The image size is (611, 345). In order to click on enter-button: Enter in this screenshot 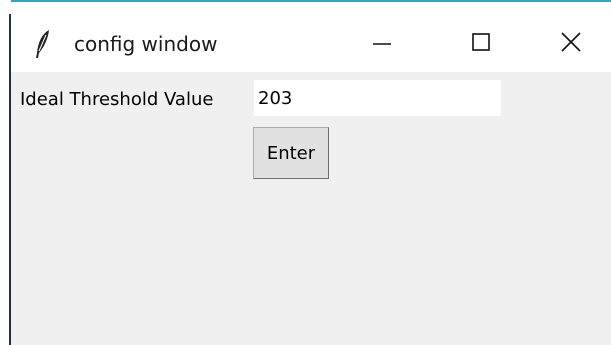, I will do `click(291, 153)`.